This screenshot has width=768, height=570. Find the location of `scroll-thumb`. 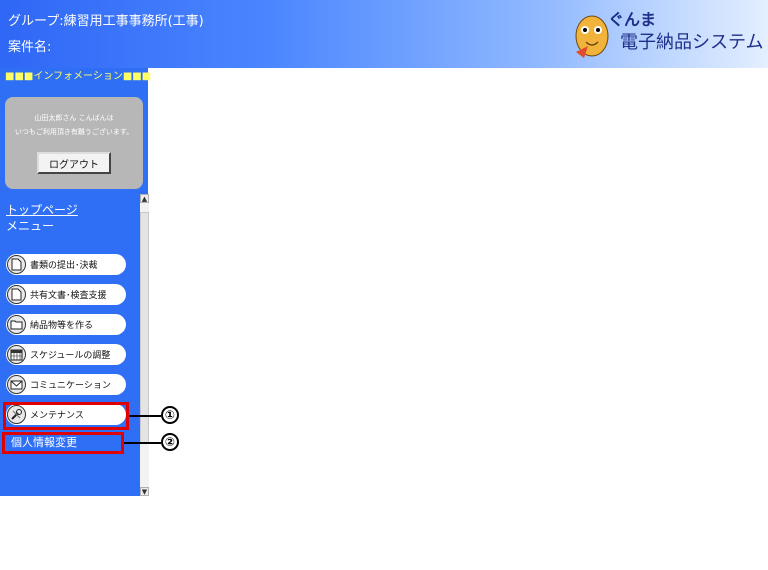

scroll-thumb is located at coordinates (144, 328).